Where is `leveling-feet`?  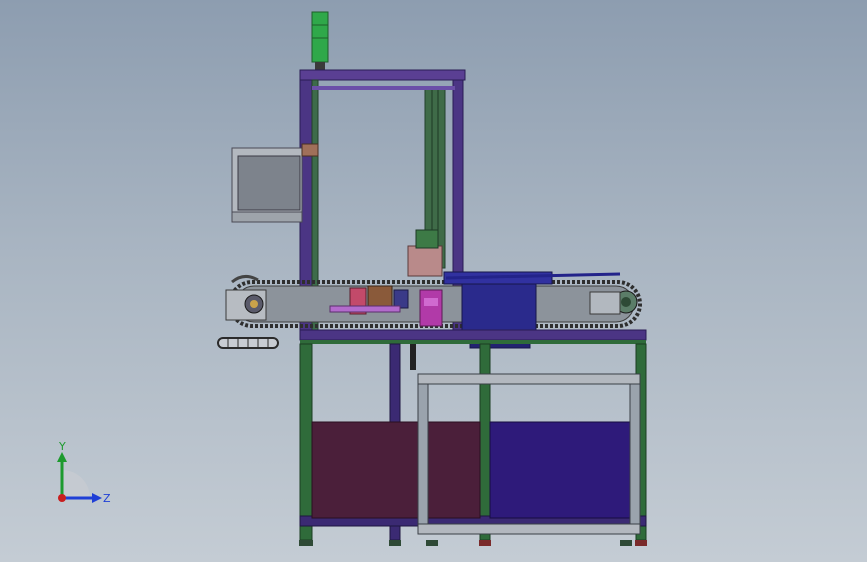 leveling-feet is located at coordinates (473, 543).